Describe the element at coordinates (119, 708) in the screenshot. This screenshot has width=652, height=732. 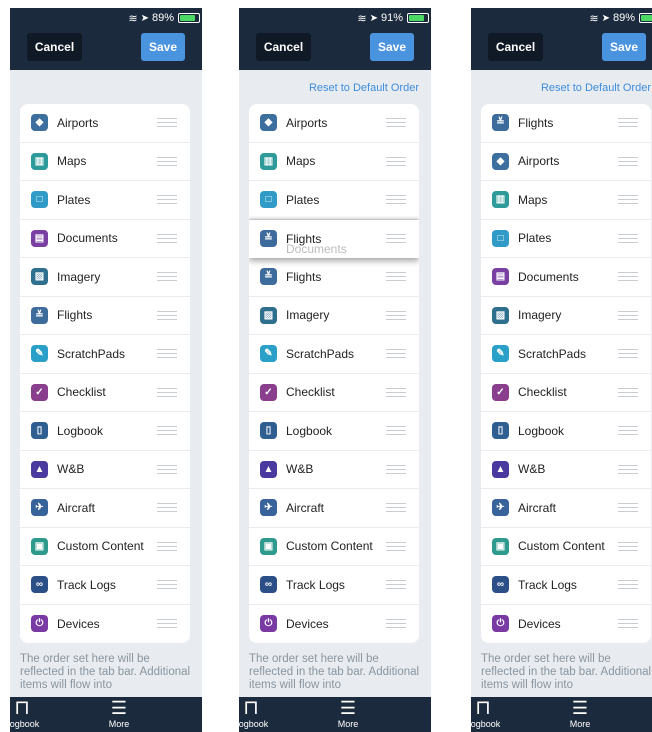
I see `menu-icon: ☰` at that location.